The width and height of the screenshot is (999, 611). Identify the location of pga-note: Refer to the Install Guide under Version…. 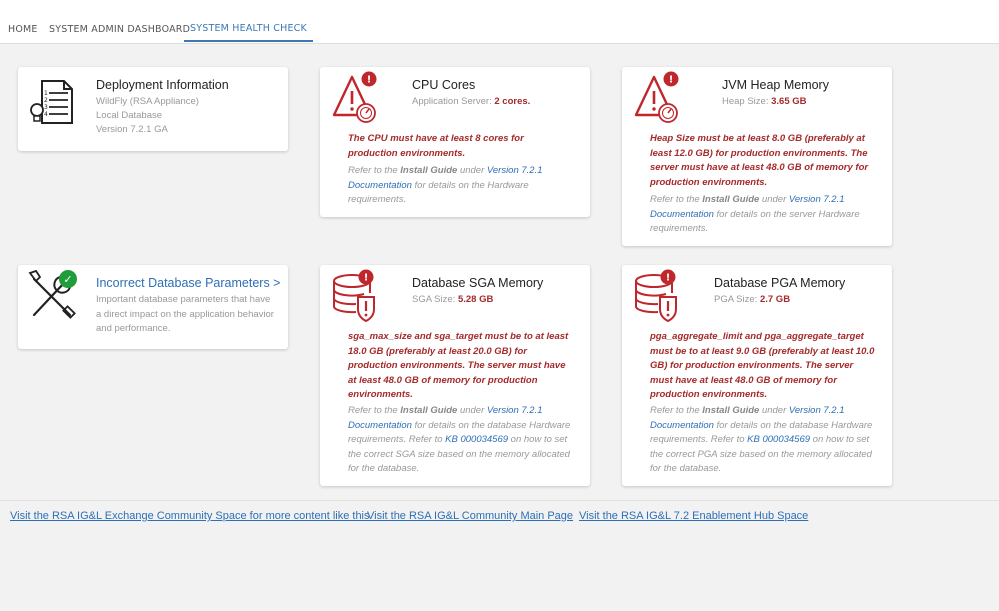
(764, 440).